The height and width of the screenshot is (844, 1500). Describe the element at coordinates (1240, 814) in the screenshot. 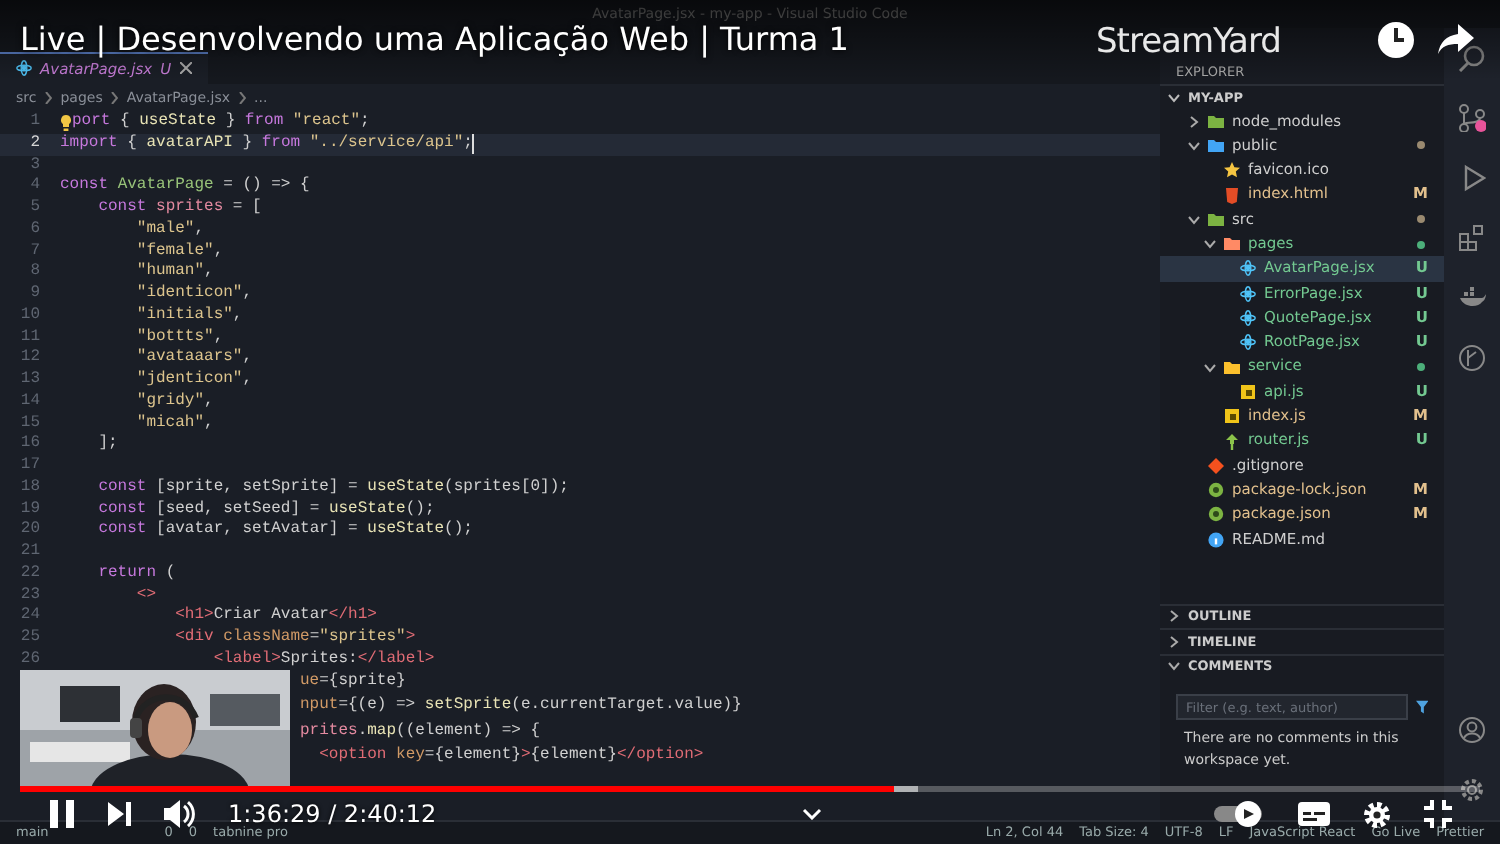

I see `autoplay-toggle-icon` at that location.